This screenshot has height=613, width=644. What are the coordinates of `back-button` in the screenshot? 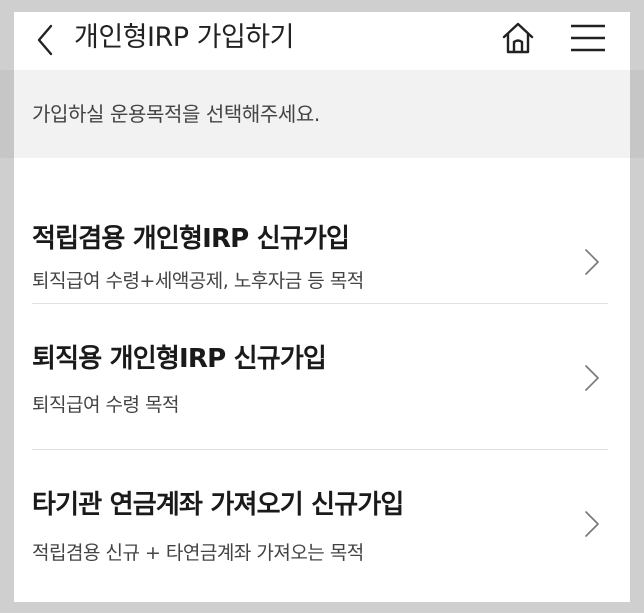 It's located at (45, 40).